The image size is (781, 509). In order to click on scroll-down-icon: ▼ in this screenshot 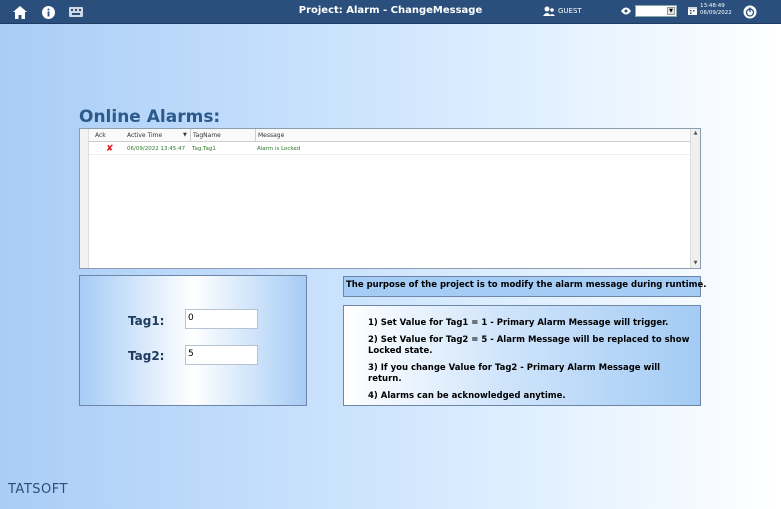, I will do `click(695, 263)`.